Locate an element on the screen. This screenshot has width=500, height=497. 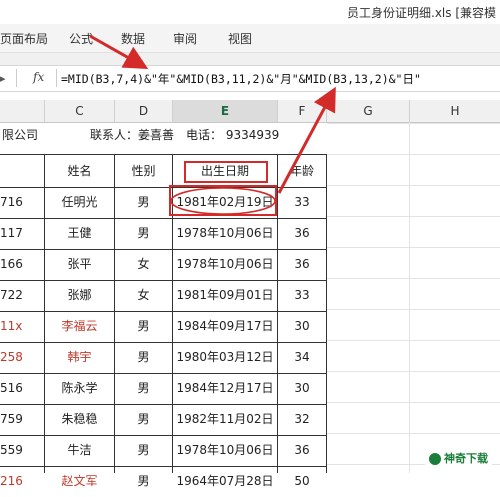
name-cell: 朱稳稳 is located at coordinates (79, 419).